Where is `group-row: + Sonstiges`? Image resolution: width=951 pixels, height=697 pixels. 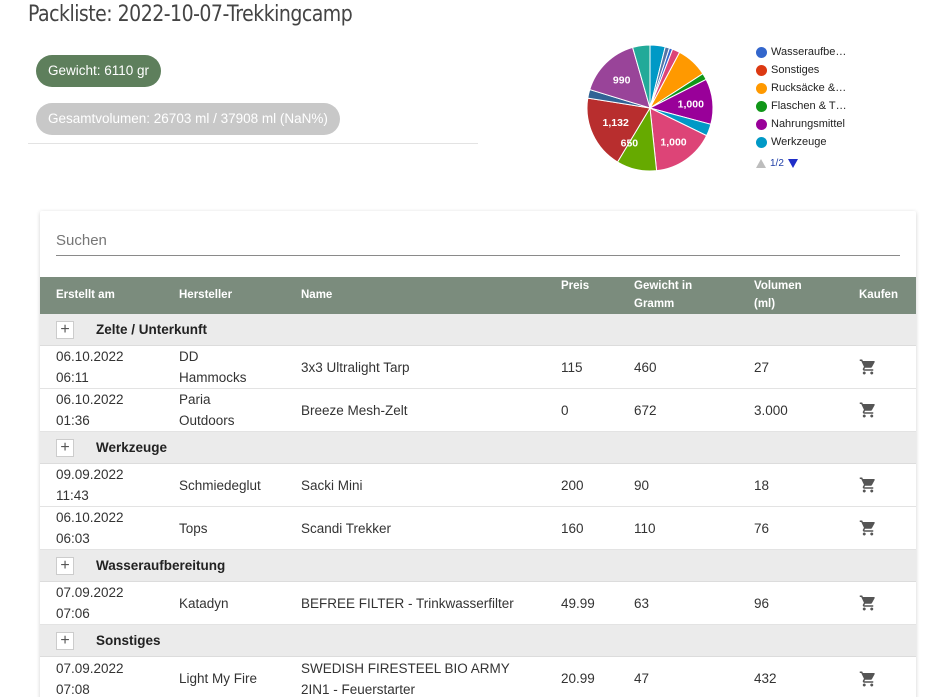 group-row: + Sonstiges is located at coordinates (478, 641).